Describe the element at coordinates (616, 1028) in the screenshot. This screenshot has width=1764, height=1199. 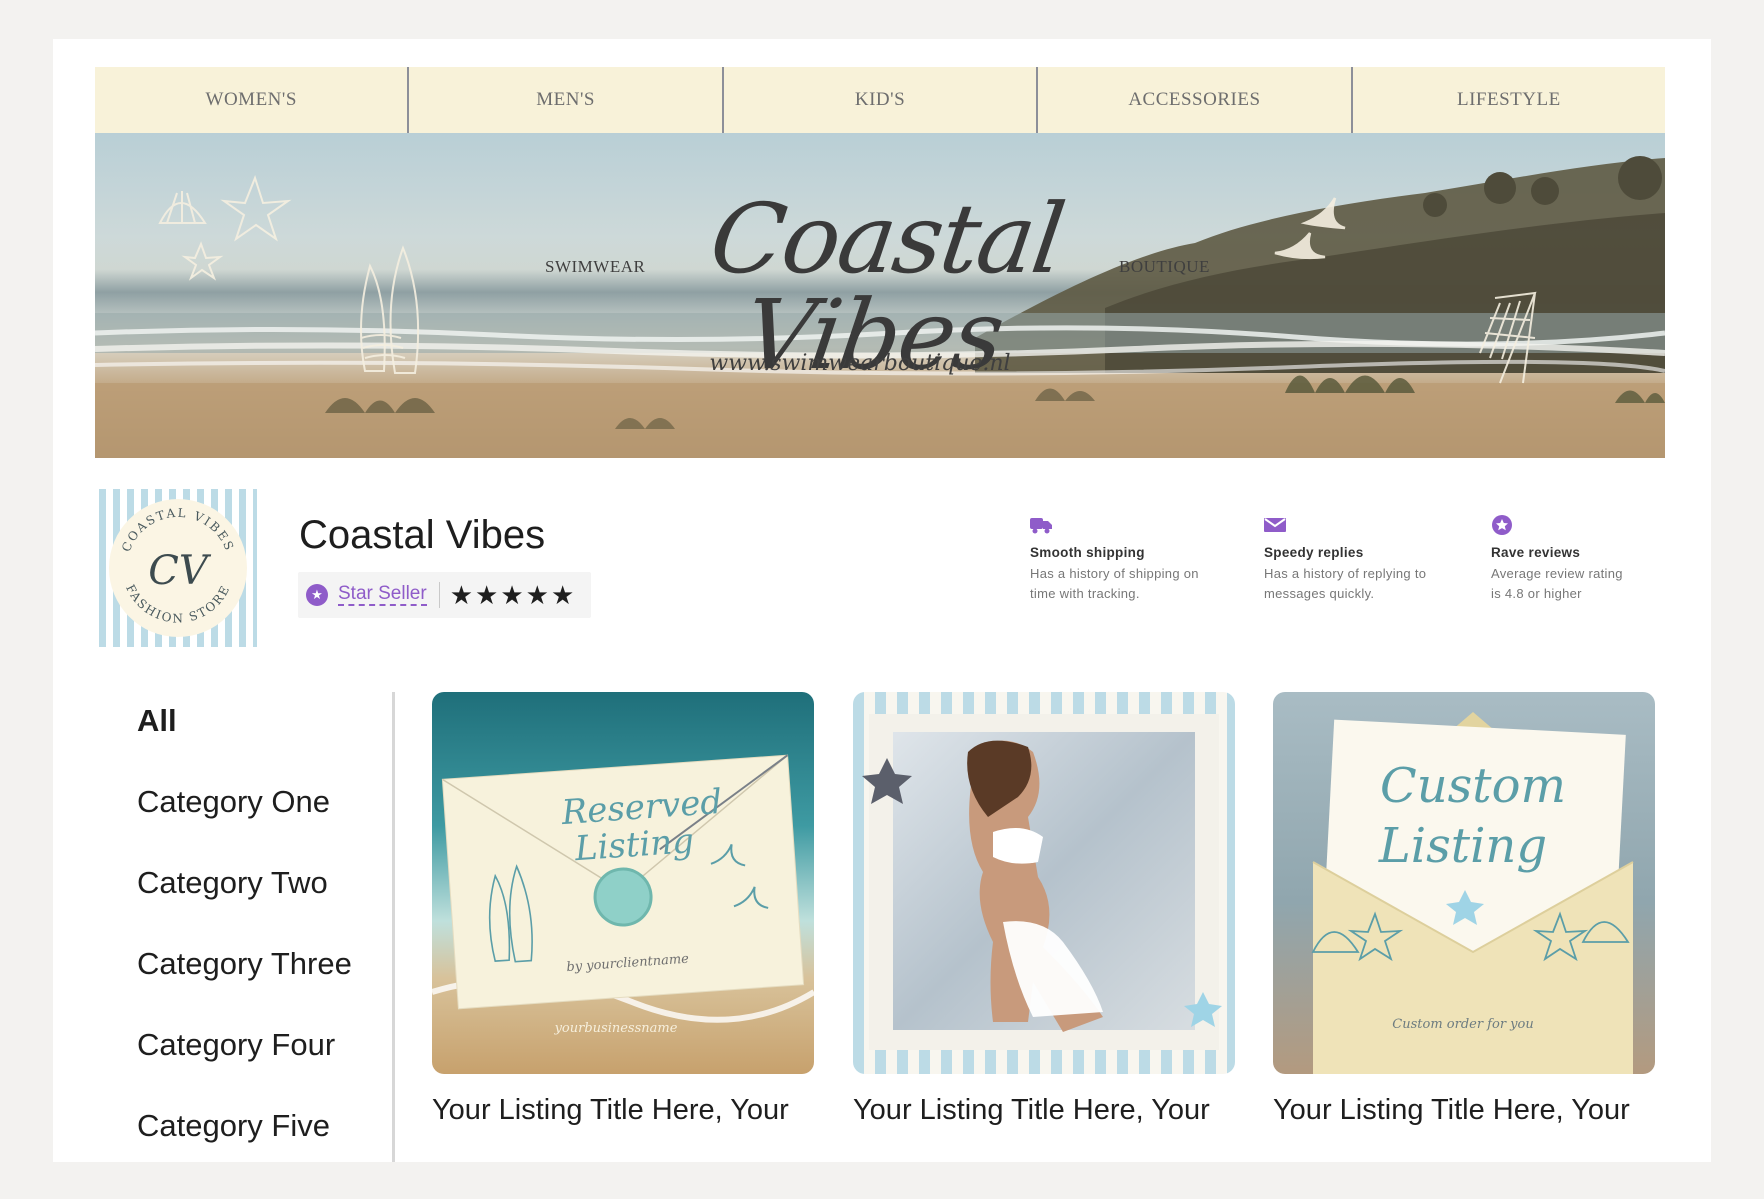
I see `listing-footer-text: yourbusinessname` at that location.